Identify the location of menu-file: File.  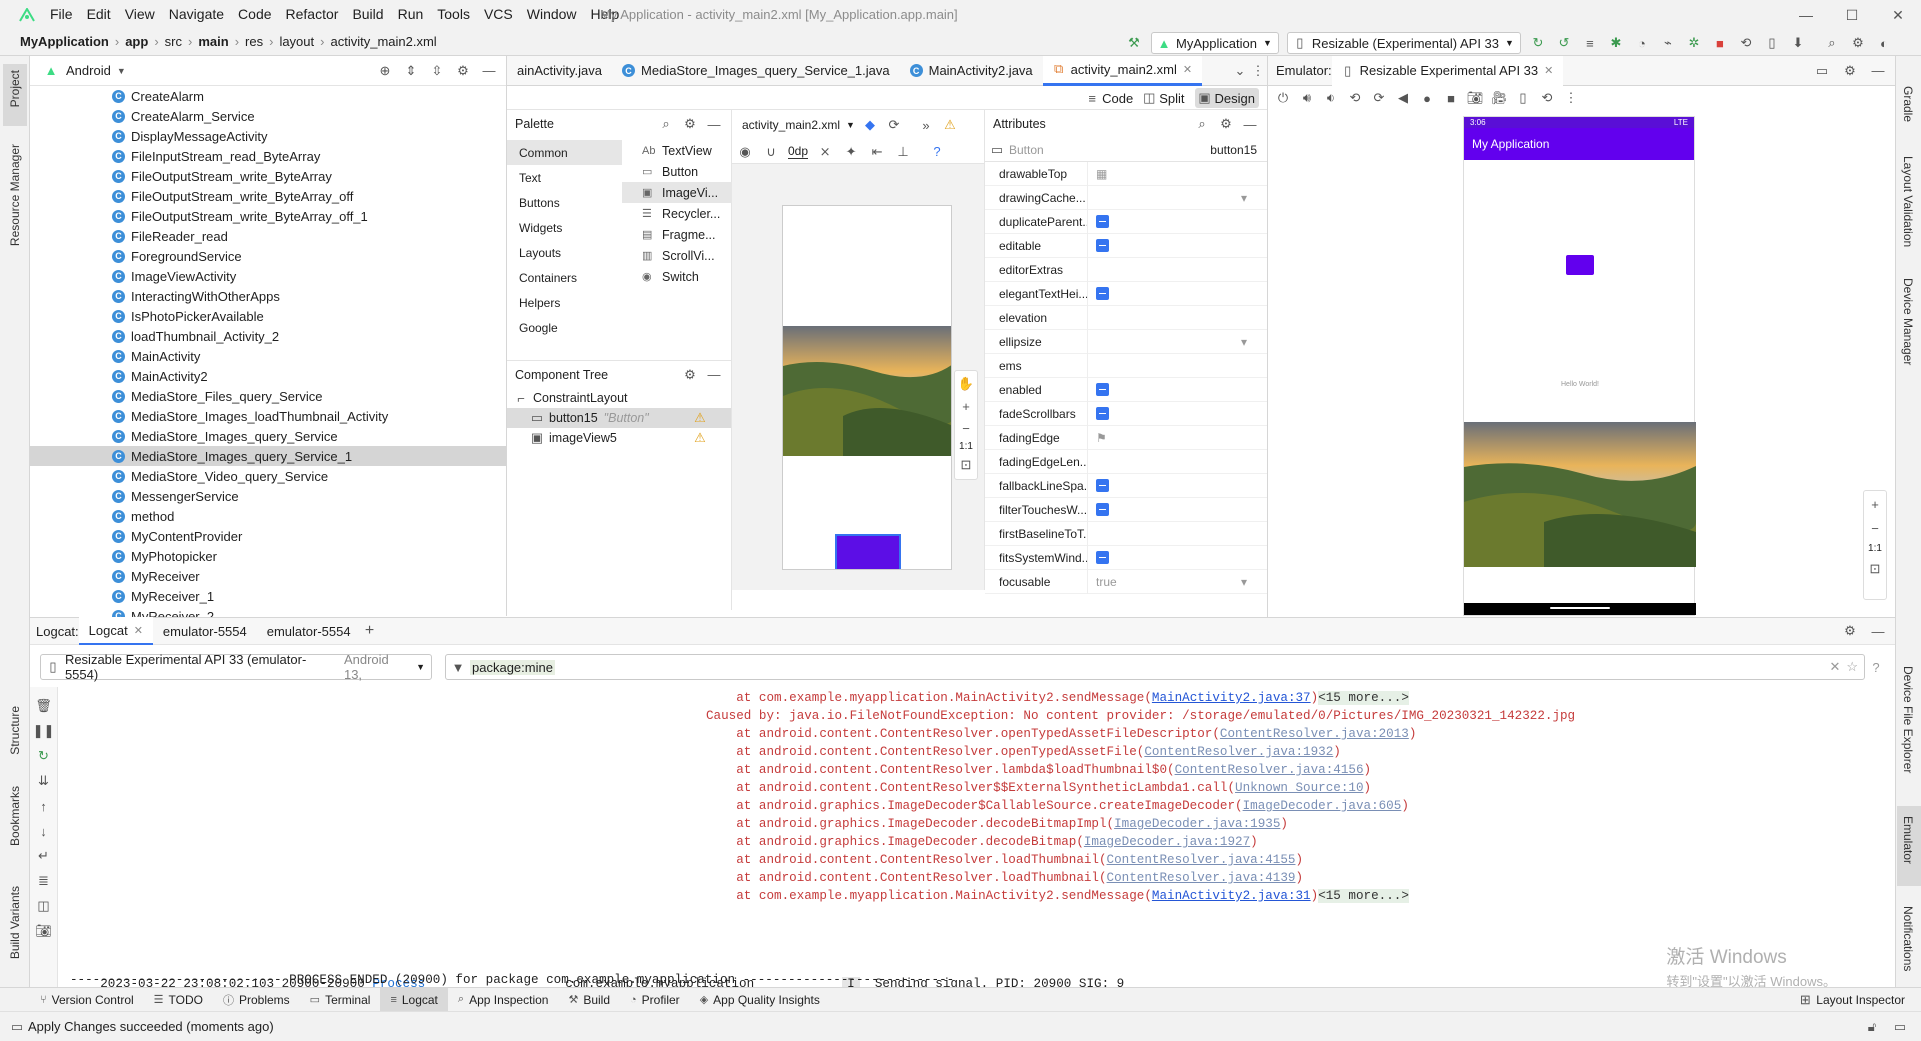
(61, 14).